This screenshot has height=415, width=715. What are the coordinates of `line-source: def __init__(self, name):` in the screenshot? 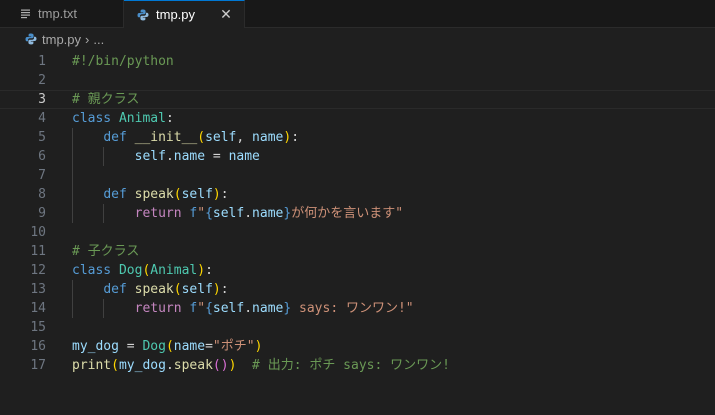 It's located at (172, 137).